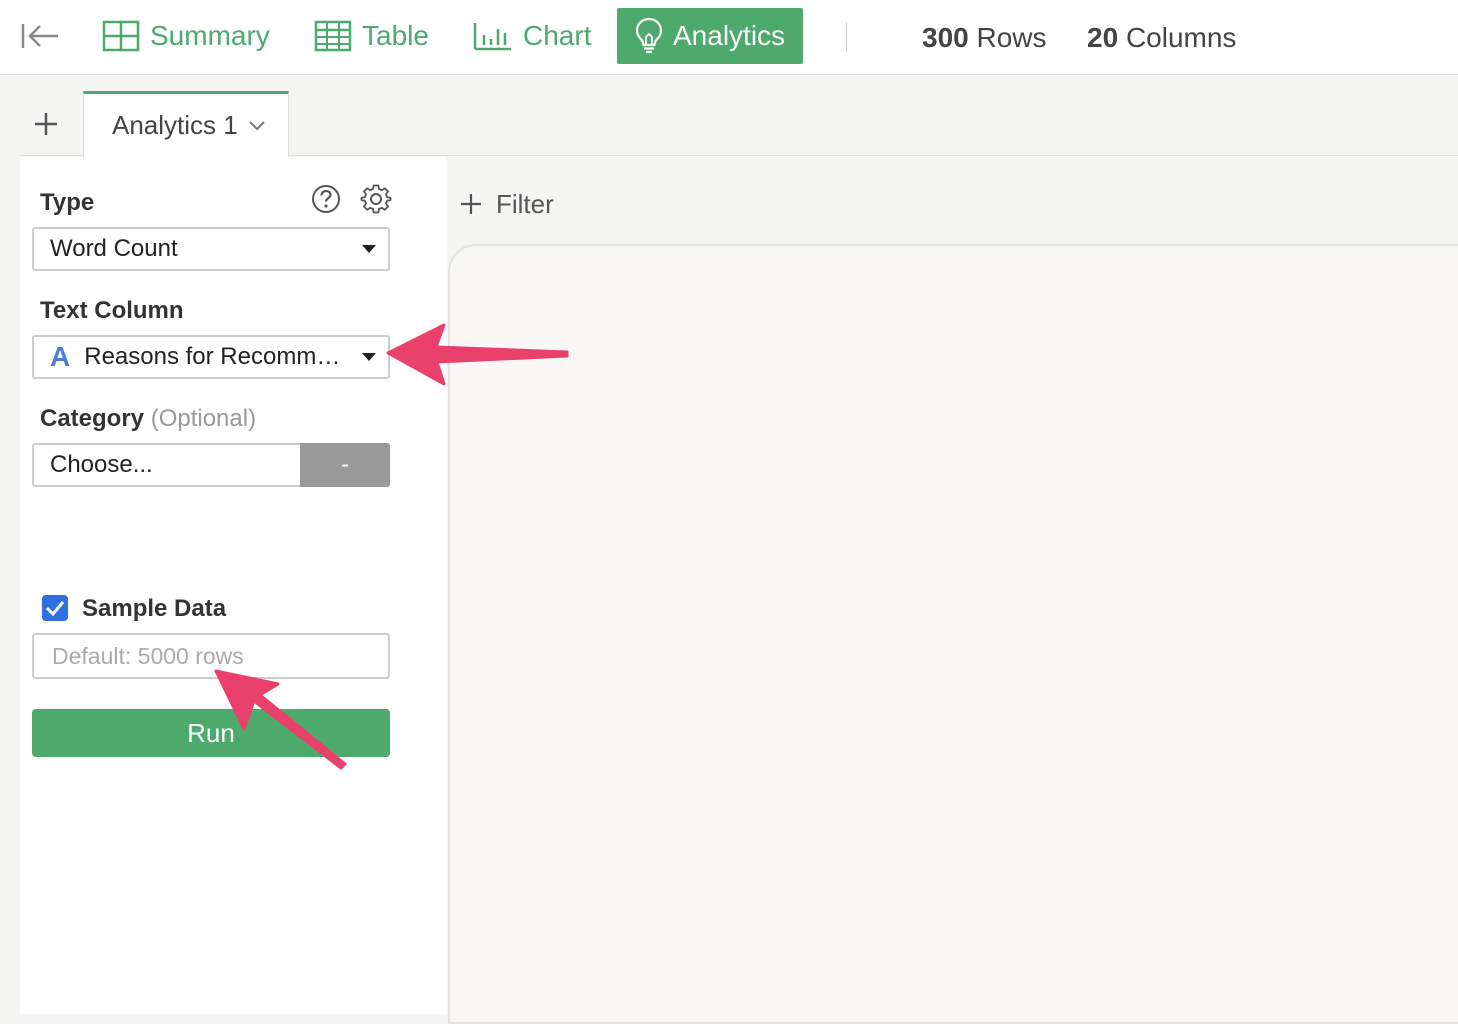  I want to click on grid-icon, so click(121, 36).